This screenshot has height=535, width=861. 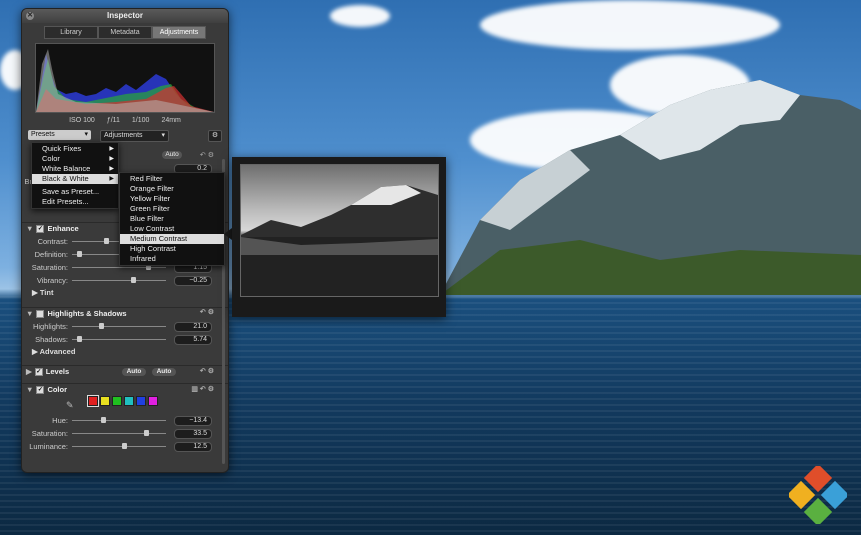 I want to click on bw-submenu-item: Blue Filter, so click(x=172, y=219).